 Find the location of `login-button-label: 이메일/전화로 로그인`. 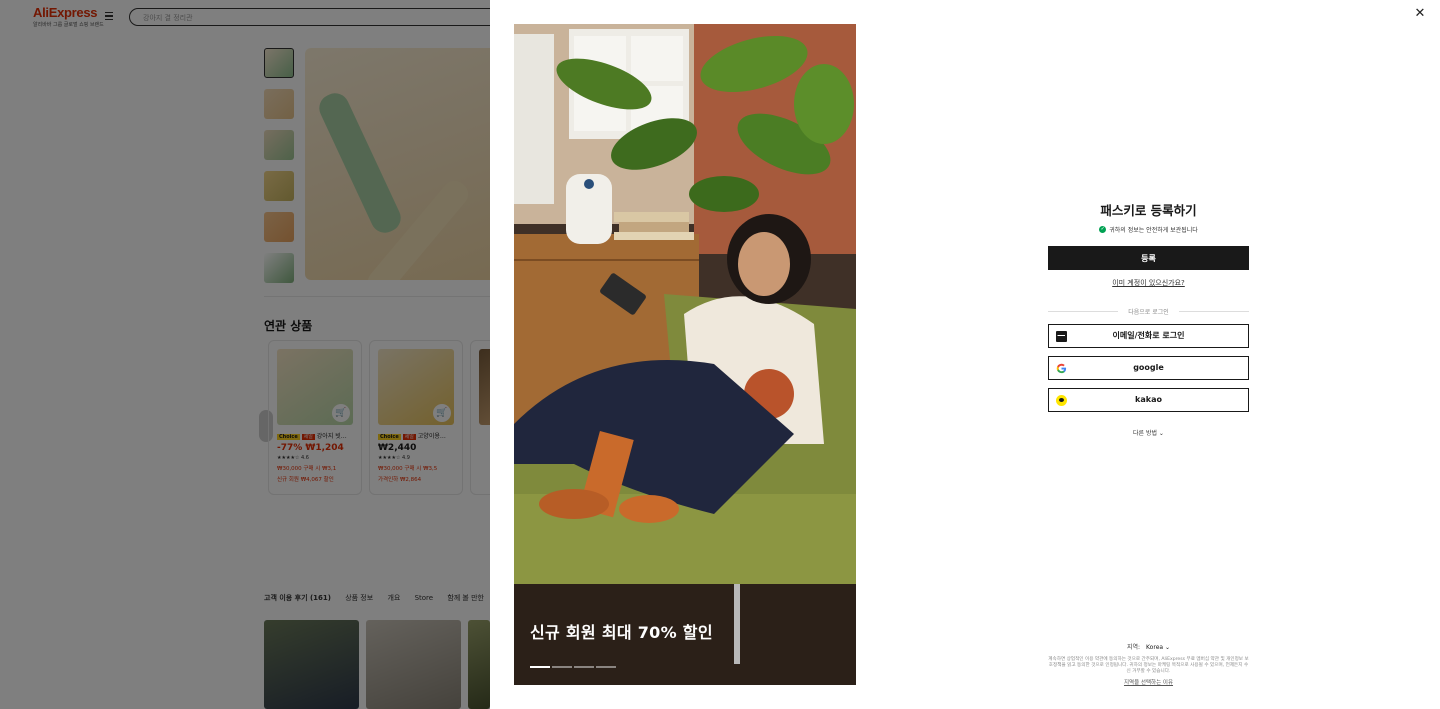

login-button-label: 이메일/전화로 로그인 is located at coordinates (1148, 335).